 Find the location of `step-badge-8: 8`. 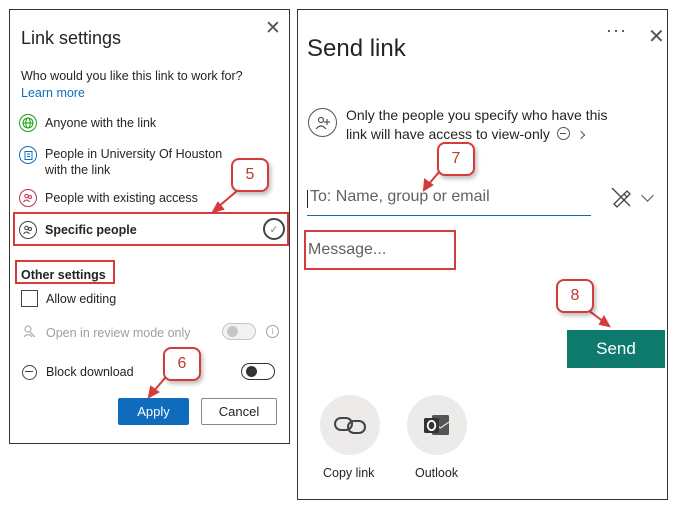

step-badge-8: 8 is located at coordinates (575, 296).